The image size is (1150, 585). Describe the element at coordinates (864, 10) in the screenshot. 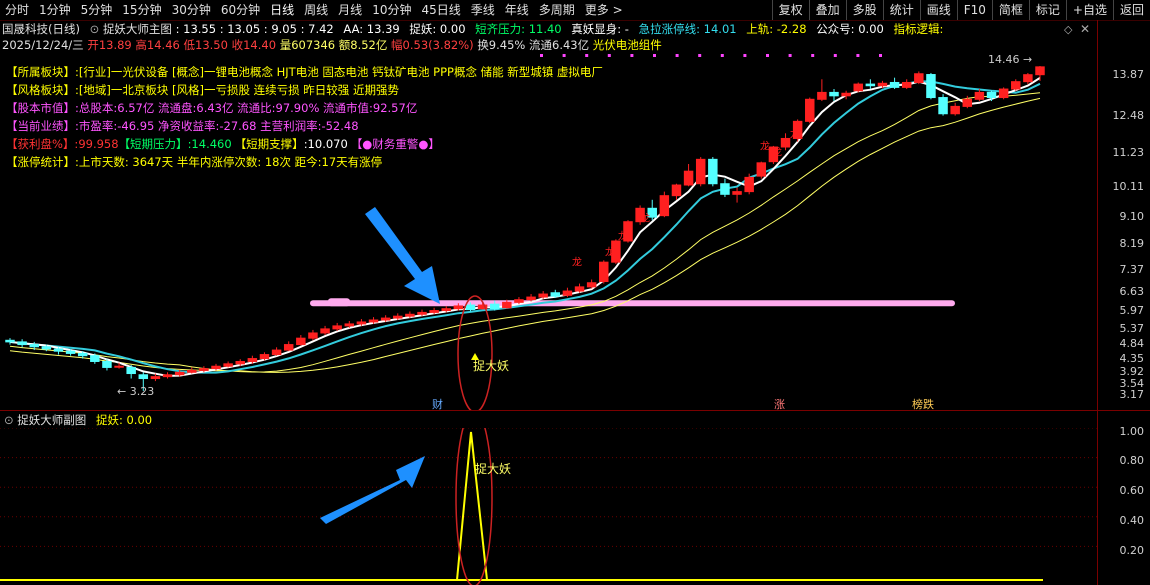

I see `toolbar-button-2: 多股` at that location.